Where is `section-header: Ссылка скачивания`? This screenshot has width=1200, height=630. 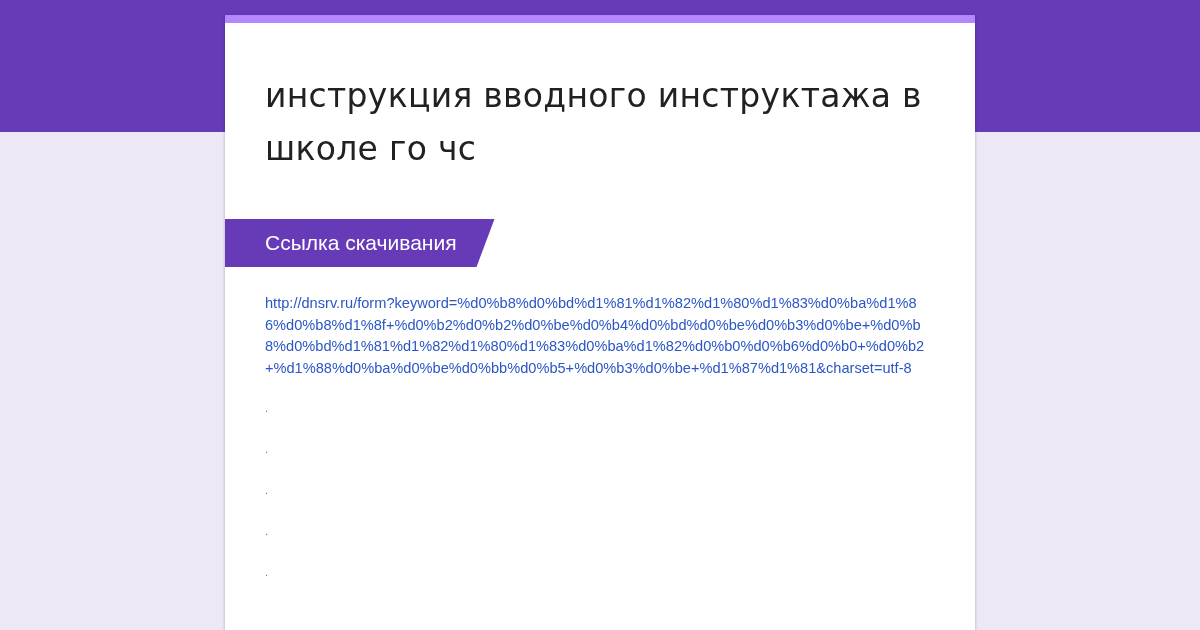 section-header: Ссылка скачивания is located at coordinates (360, 243).